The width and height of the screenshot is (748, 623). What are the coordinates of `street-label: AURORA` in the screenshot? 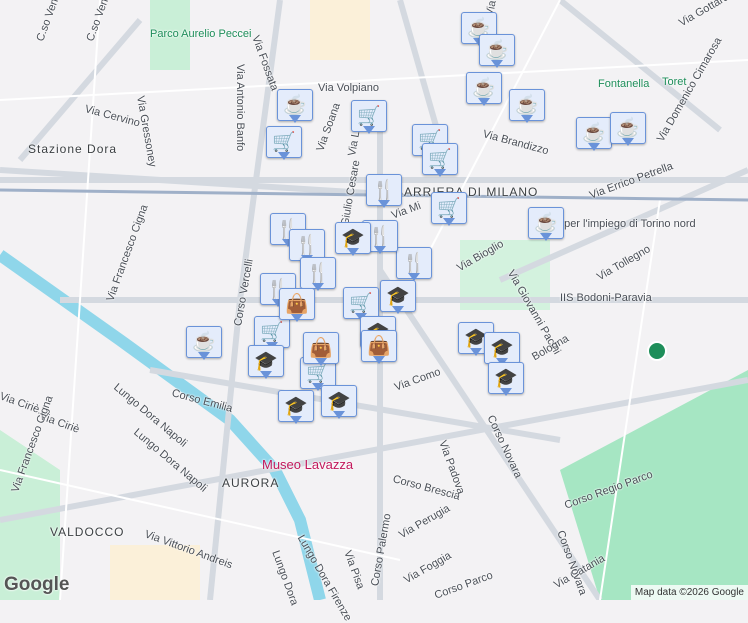 It's located at (251, 483).